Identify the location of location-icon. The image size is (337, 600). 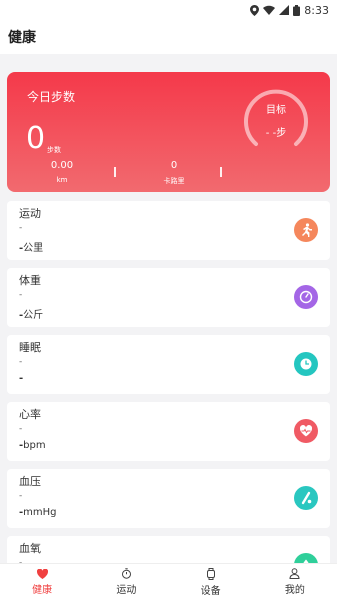
(255, 10).